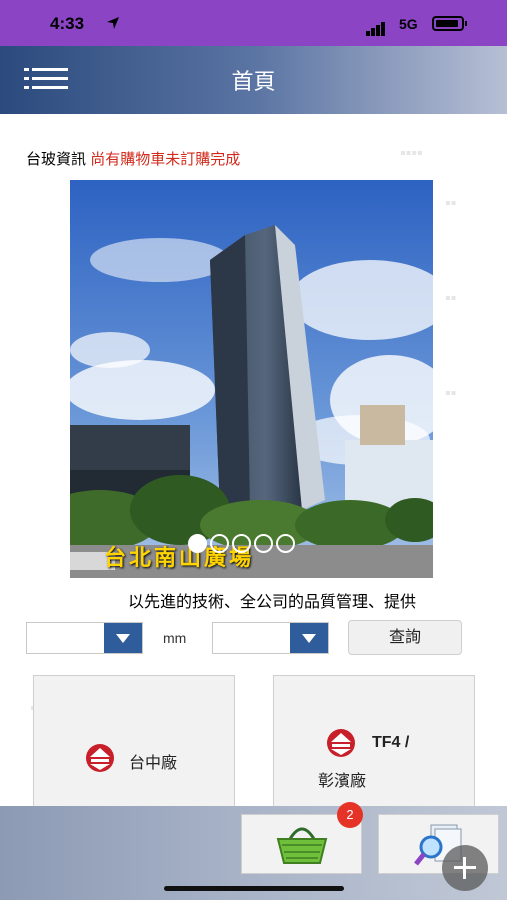 The image size is (507, 900). Describe the element at coordinates (67, 23) in the screenshot. I see `status-time: 4:33` at that location.